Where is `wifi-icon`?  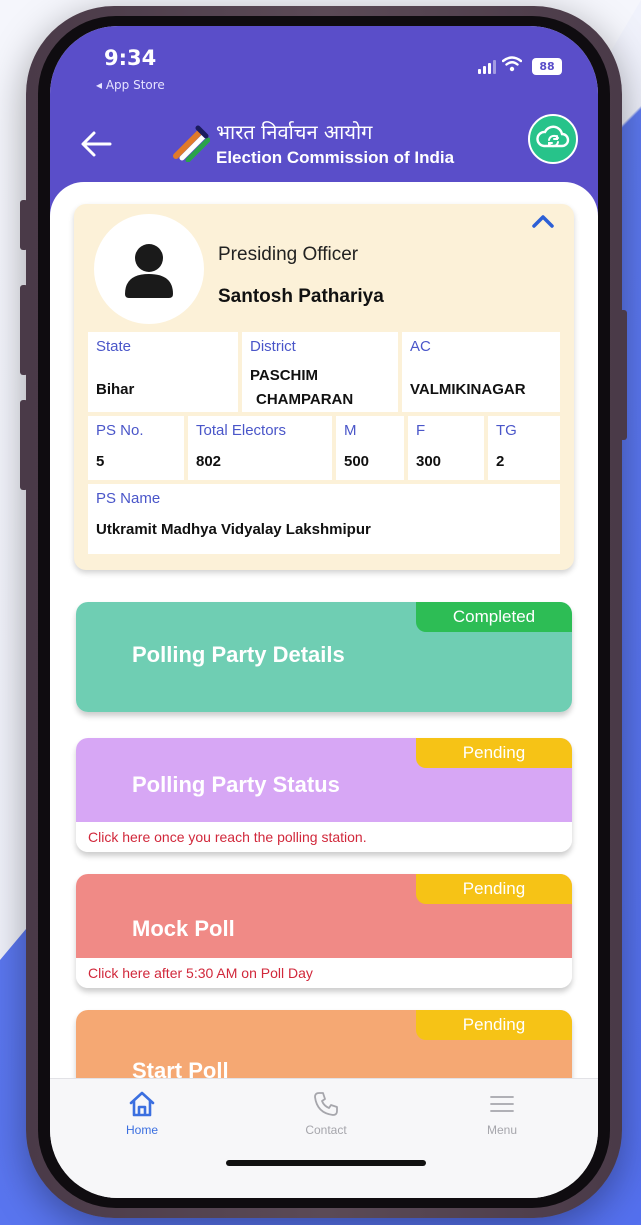 wifi-icon is located at coordinates (512, 64).